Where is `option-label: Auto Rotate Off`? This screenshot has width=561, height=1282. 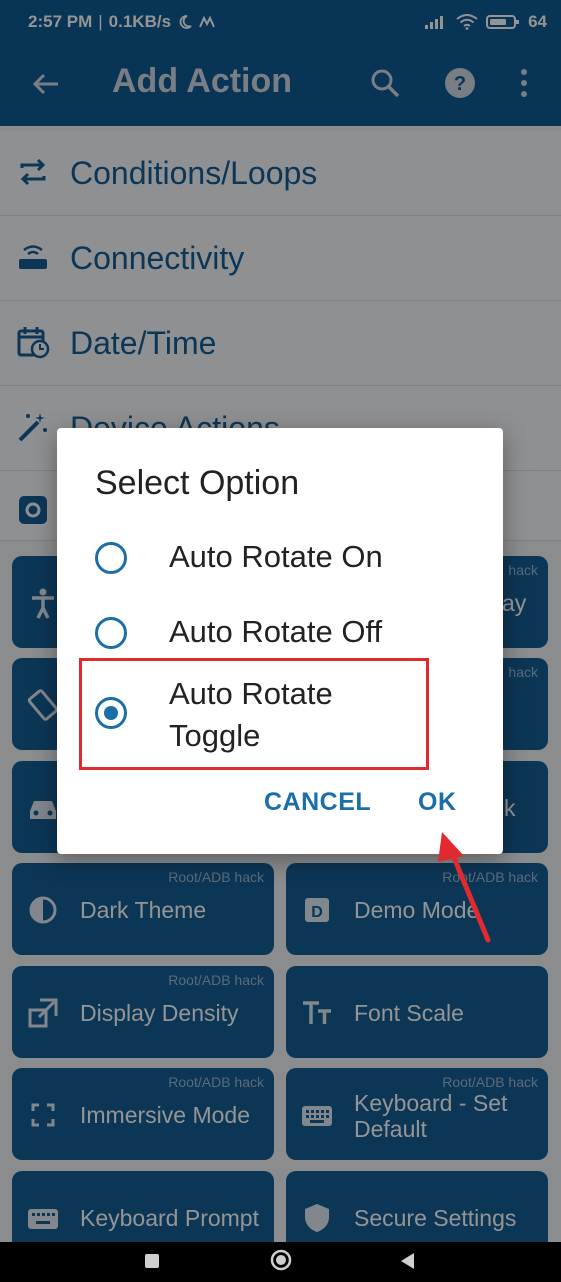
option-label: Auto Rotate Off is located at coordinates (276, 631).